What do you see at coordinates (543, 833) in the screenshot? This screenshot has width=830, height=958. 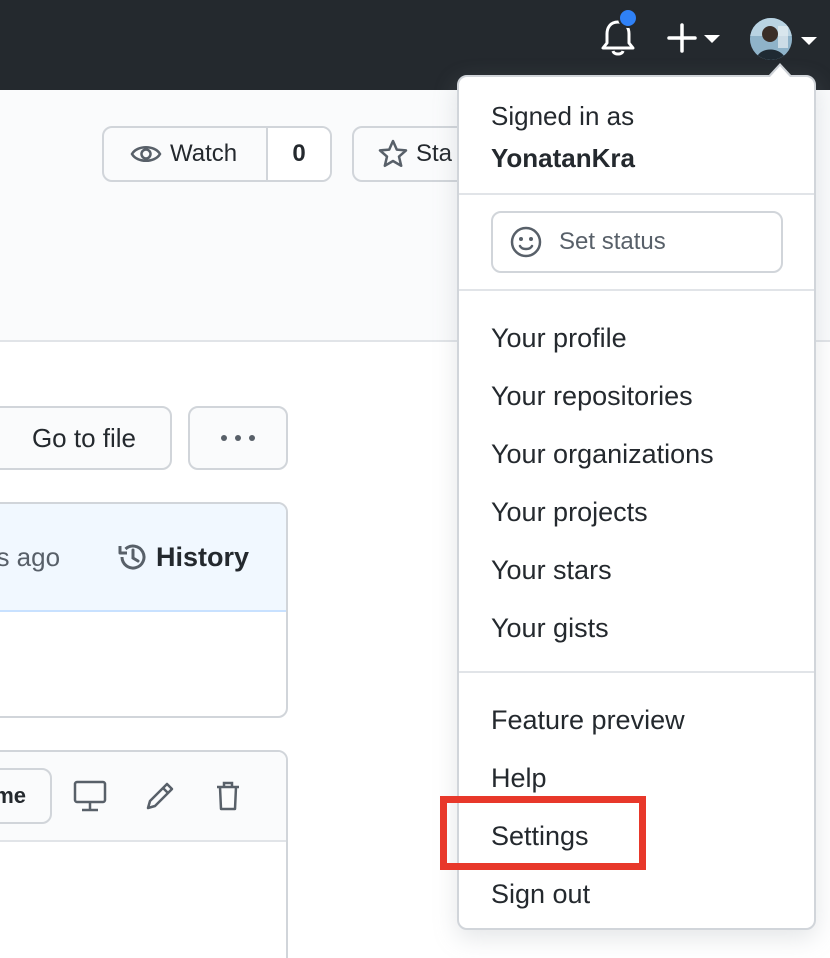 I see `settings-highlight-box` at bounding box center [543, 833].